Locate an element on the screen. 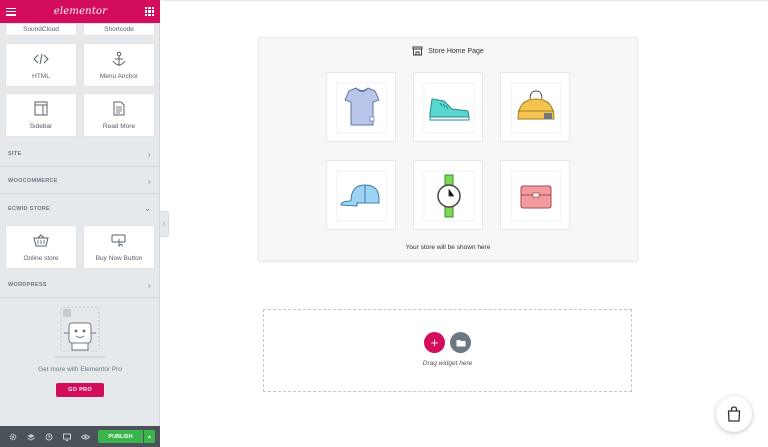 The width and height of the screenshot is (768, 447). add-template-button is located at coordinates (460, 342).